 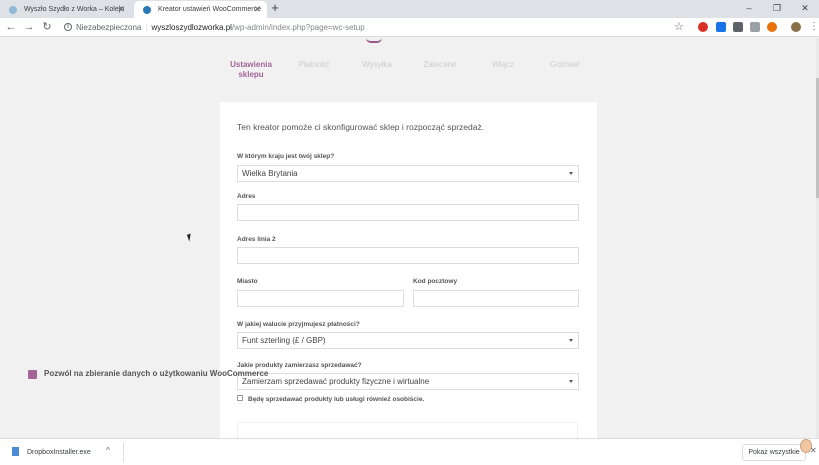 What do you see at coordinates (565, 64) in the screenshot?
I see `step-ready: Gotowe!` at bounding box center [565, 64].